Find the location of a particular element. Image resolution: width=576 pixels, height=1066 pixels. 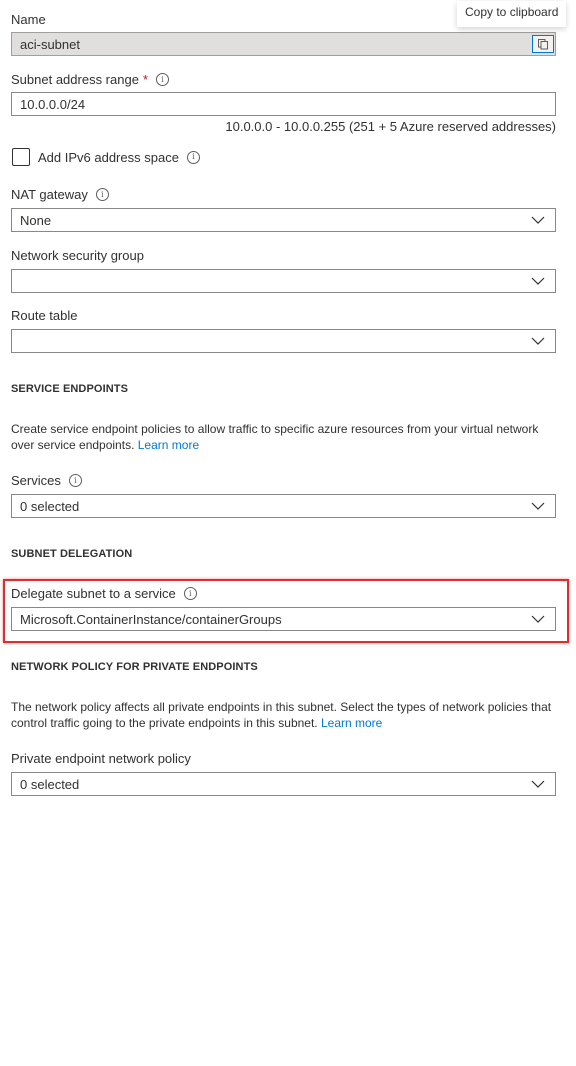

route-table-dropdown is located at coordinates (283, 341).